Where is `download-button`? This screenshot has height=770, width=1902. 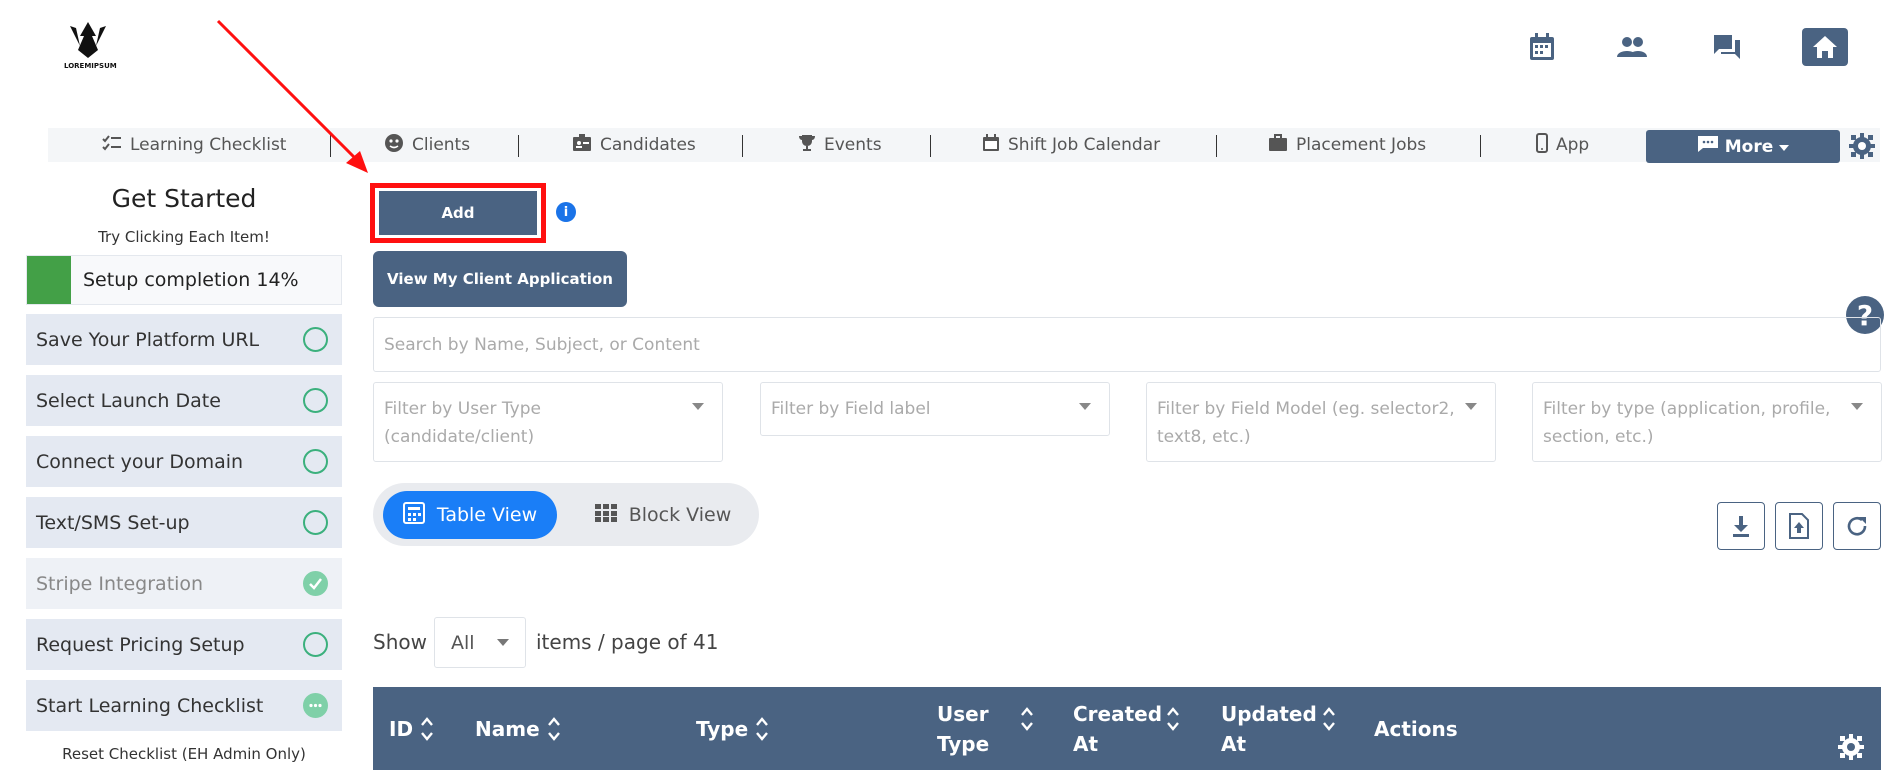
download-button is located at coordinates (1741, 526).